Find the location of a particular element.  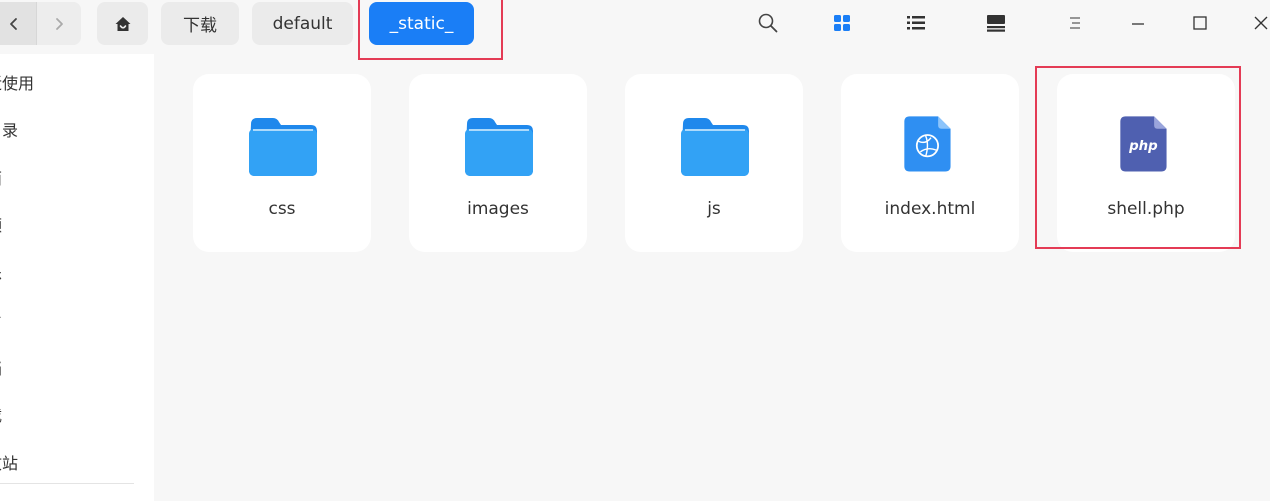

search-icon is located at coordinates (768, 23).